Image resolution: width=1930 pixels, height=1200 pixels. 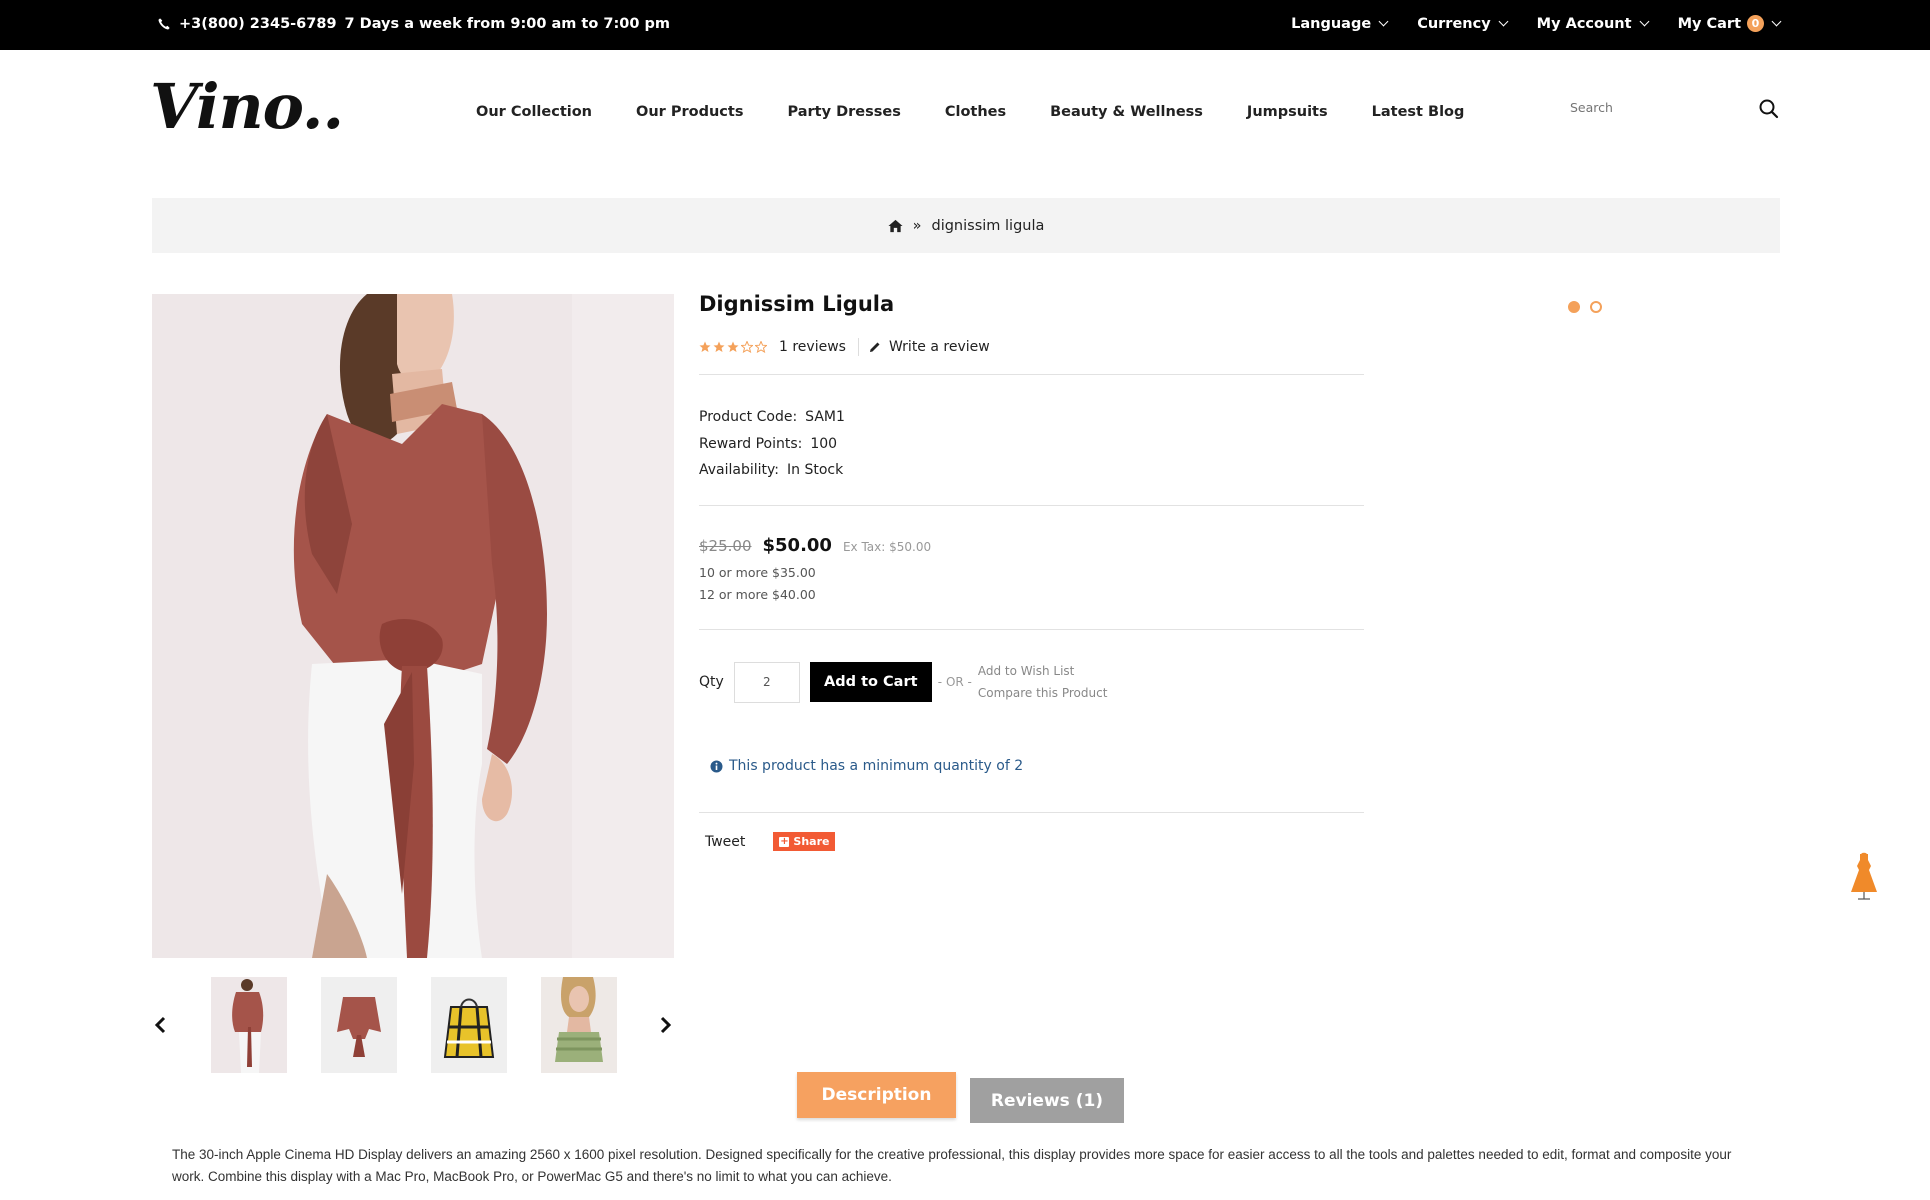 What do you see at coordinates (987, 226) in the screenshot?
I see `breadcrumb-current: dignissim ligula` at bounding box center [987, 226].